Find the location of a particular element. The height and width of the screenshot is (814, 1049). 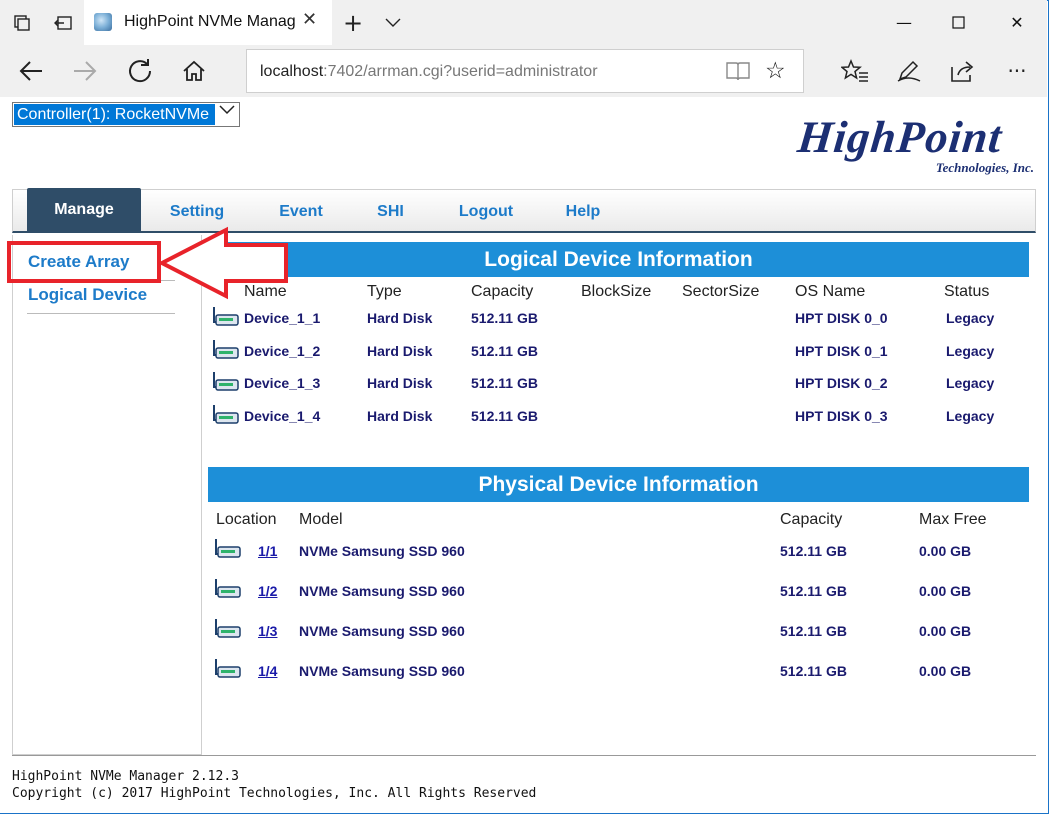

favorites-hub-icon is located at coordinates (855, 71).